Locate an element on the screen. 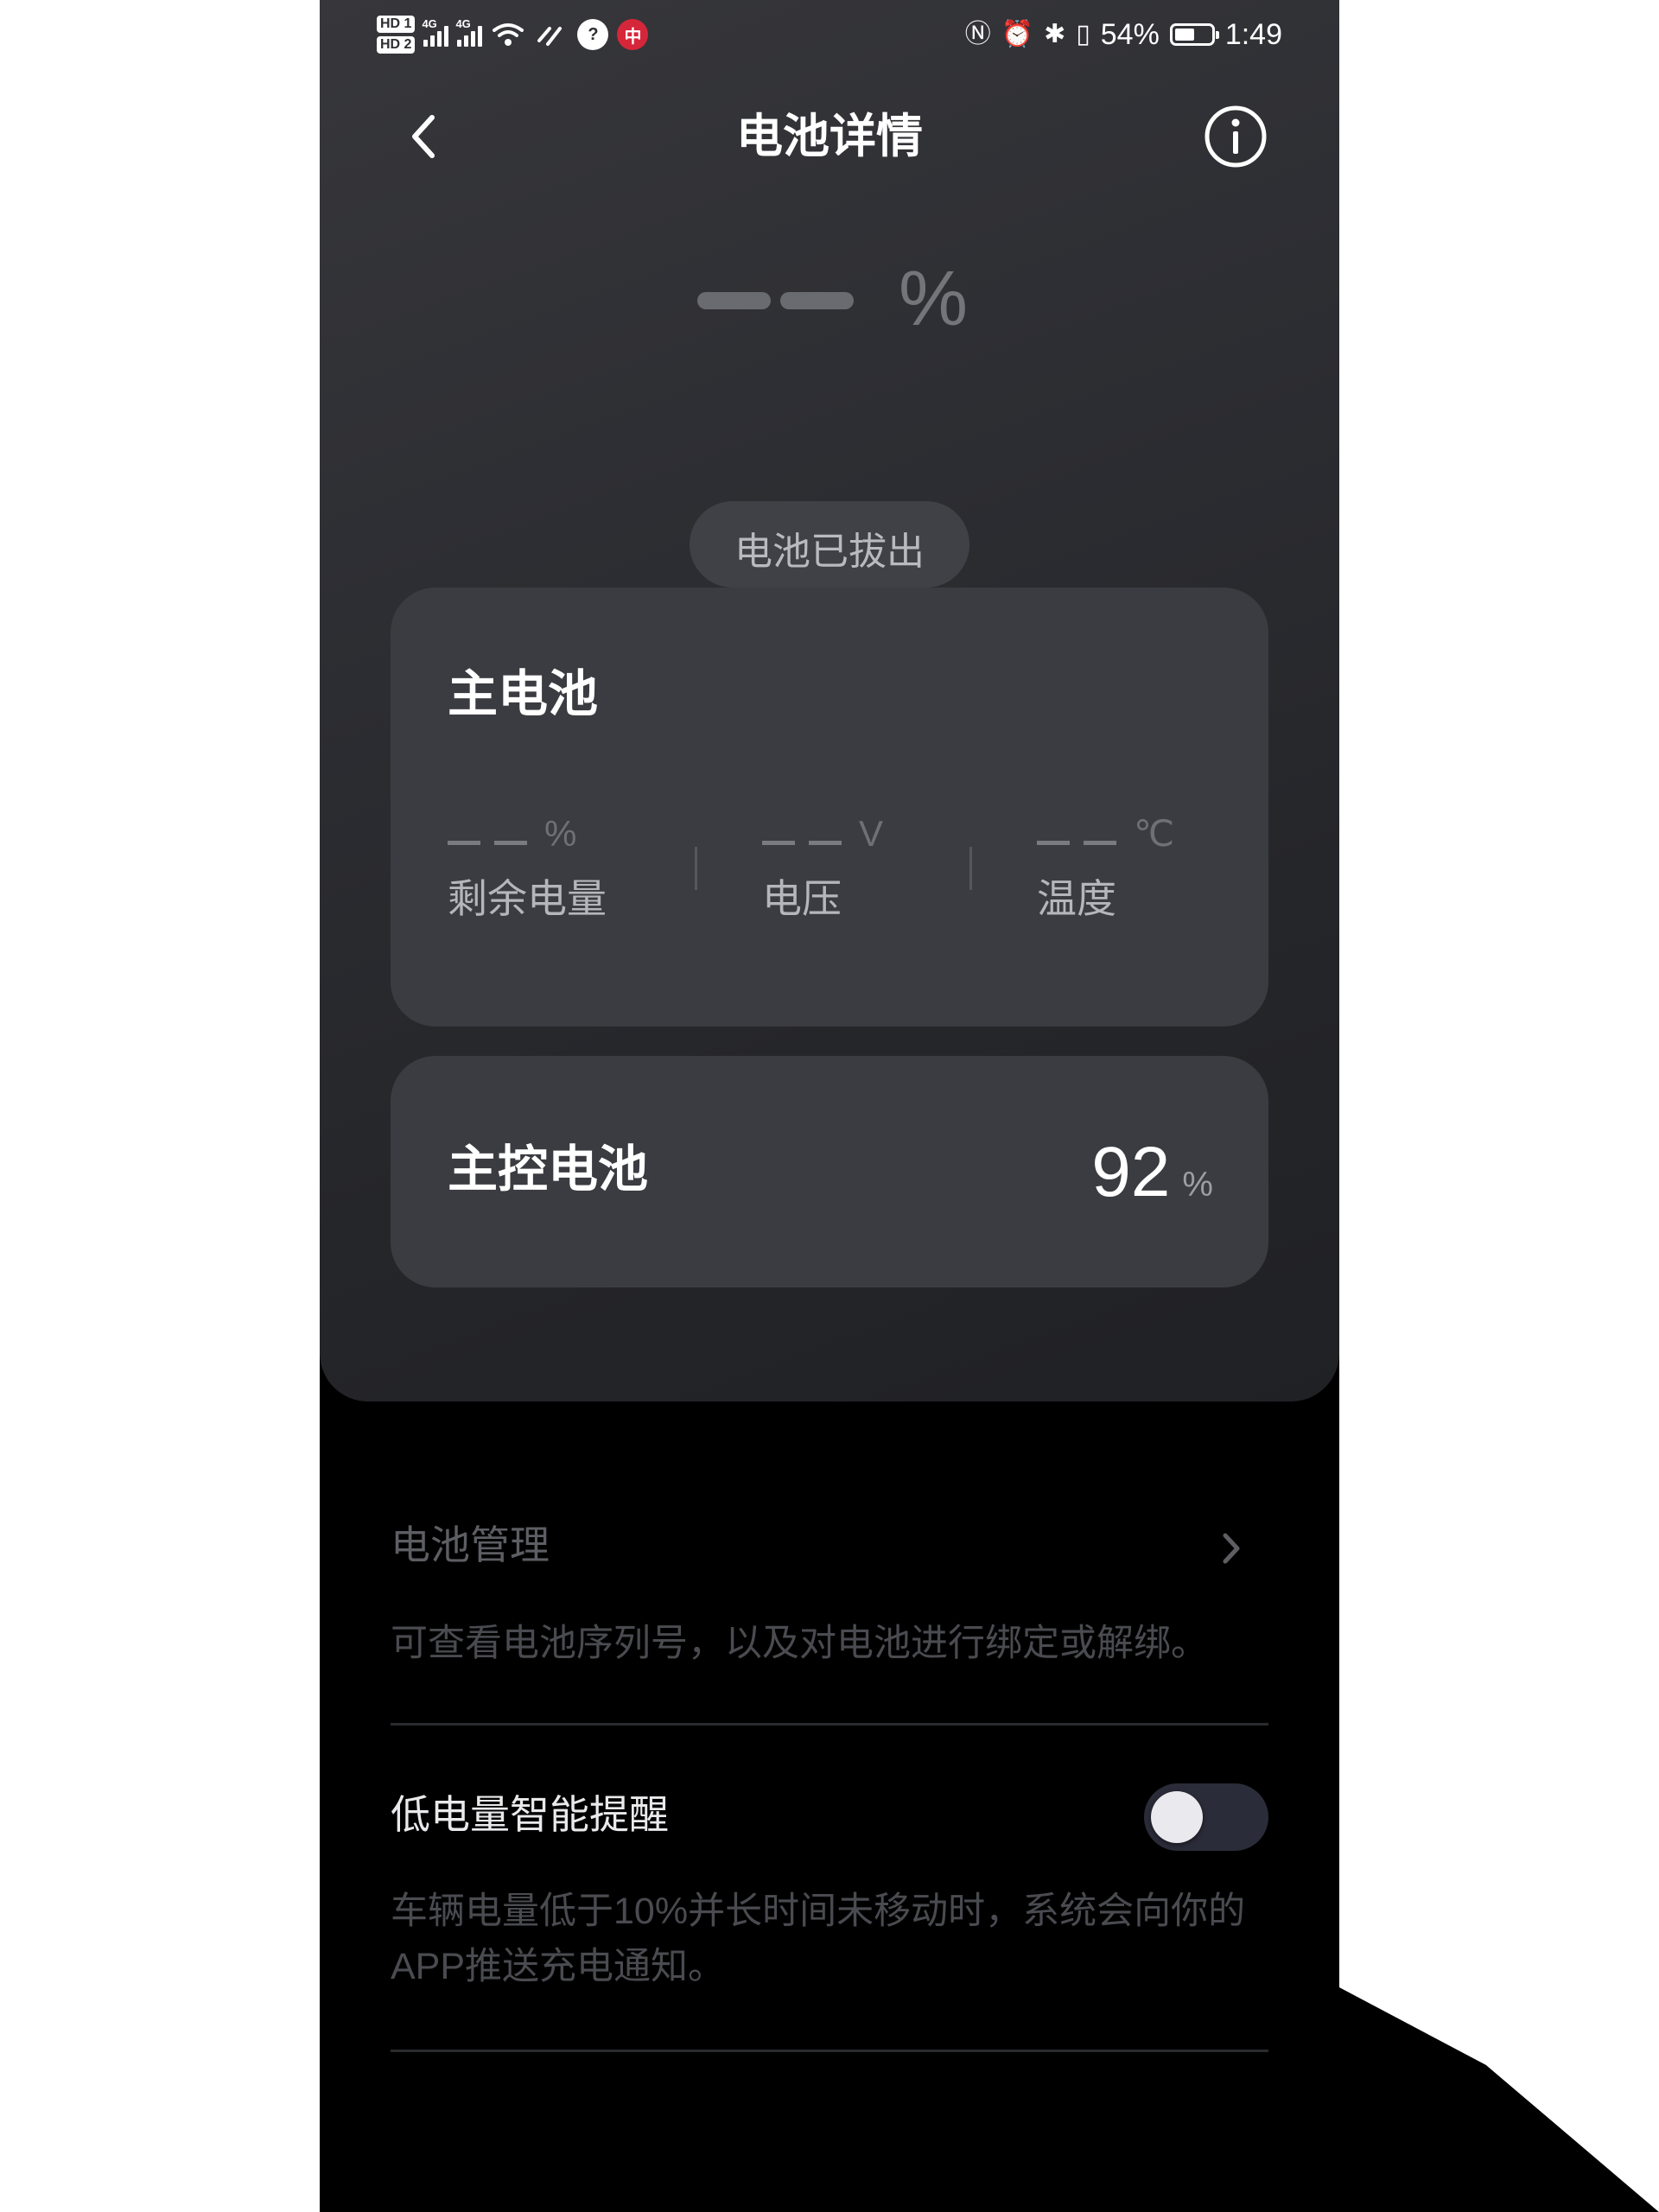 The height and width of the screenshot is (2212, 1659). status-bar: HD 1 HD 2 4G 4G ? 中 Ⓝ ⏰ ✱ ▯ 54% 1:49 is located at coordinates (829, 34).